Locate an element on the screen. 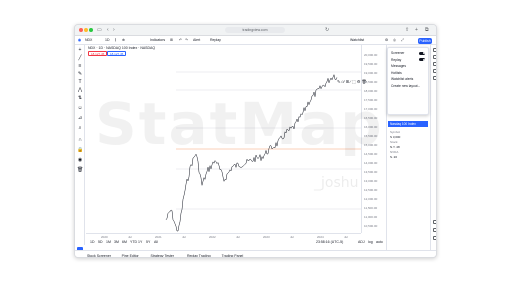 The width and height of the screenshot is (512, 282). logo-icon: ◉ is located at coordinates (79, 40).